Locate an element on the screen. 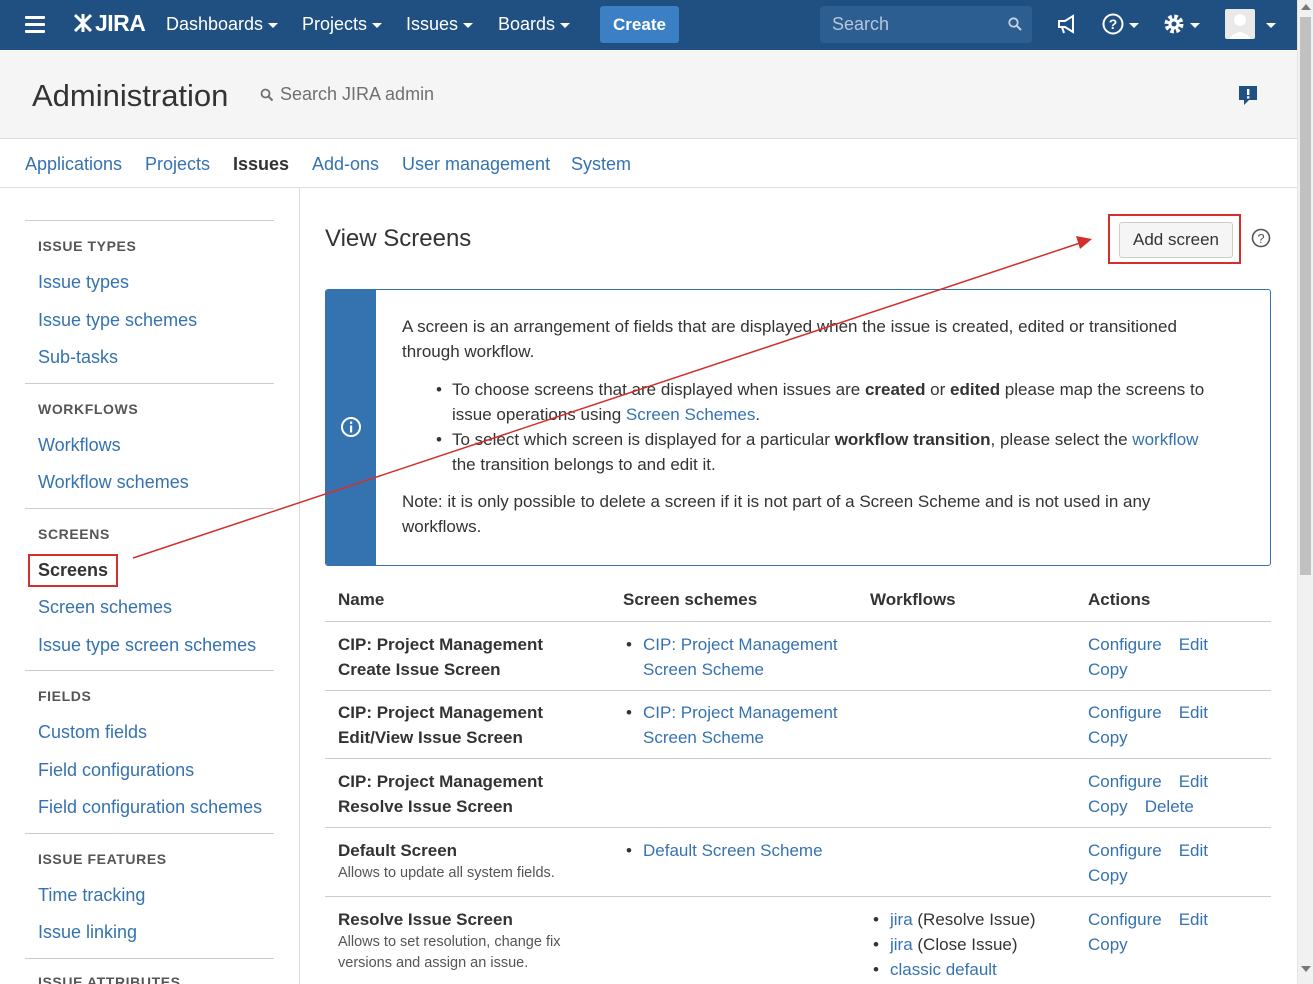 This screenshot has height=984, width=1313. tab-add-ons: Add-ons is located at coordinates (345, 164).